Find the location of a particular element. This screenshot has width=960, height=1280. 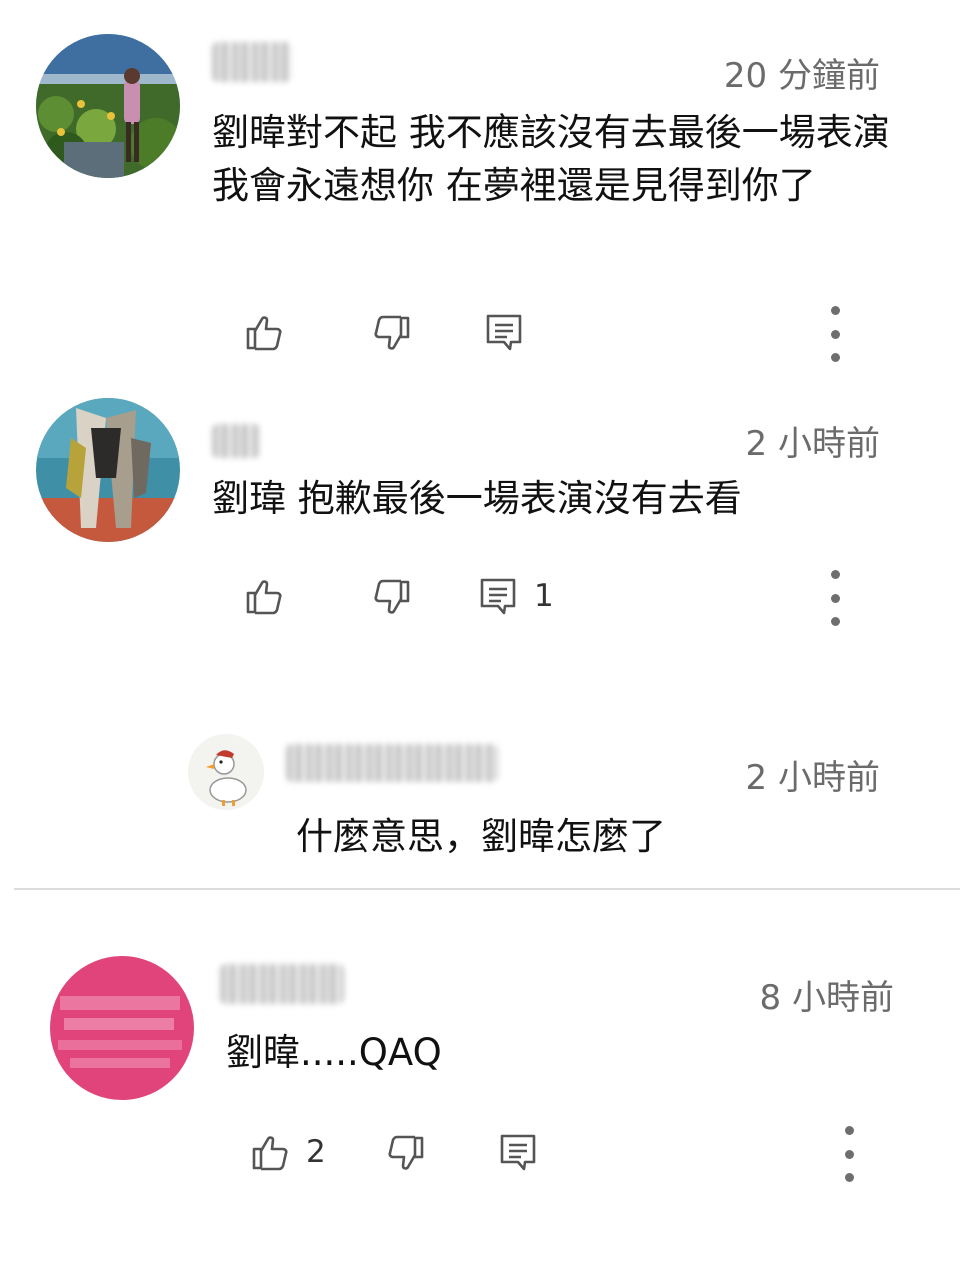

timestamp: 20 分鐘前 is located at coordinates (801, 76).